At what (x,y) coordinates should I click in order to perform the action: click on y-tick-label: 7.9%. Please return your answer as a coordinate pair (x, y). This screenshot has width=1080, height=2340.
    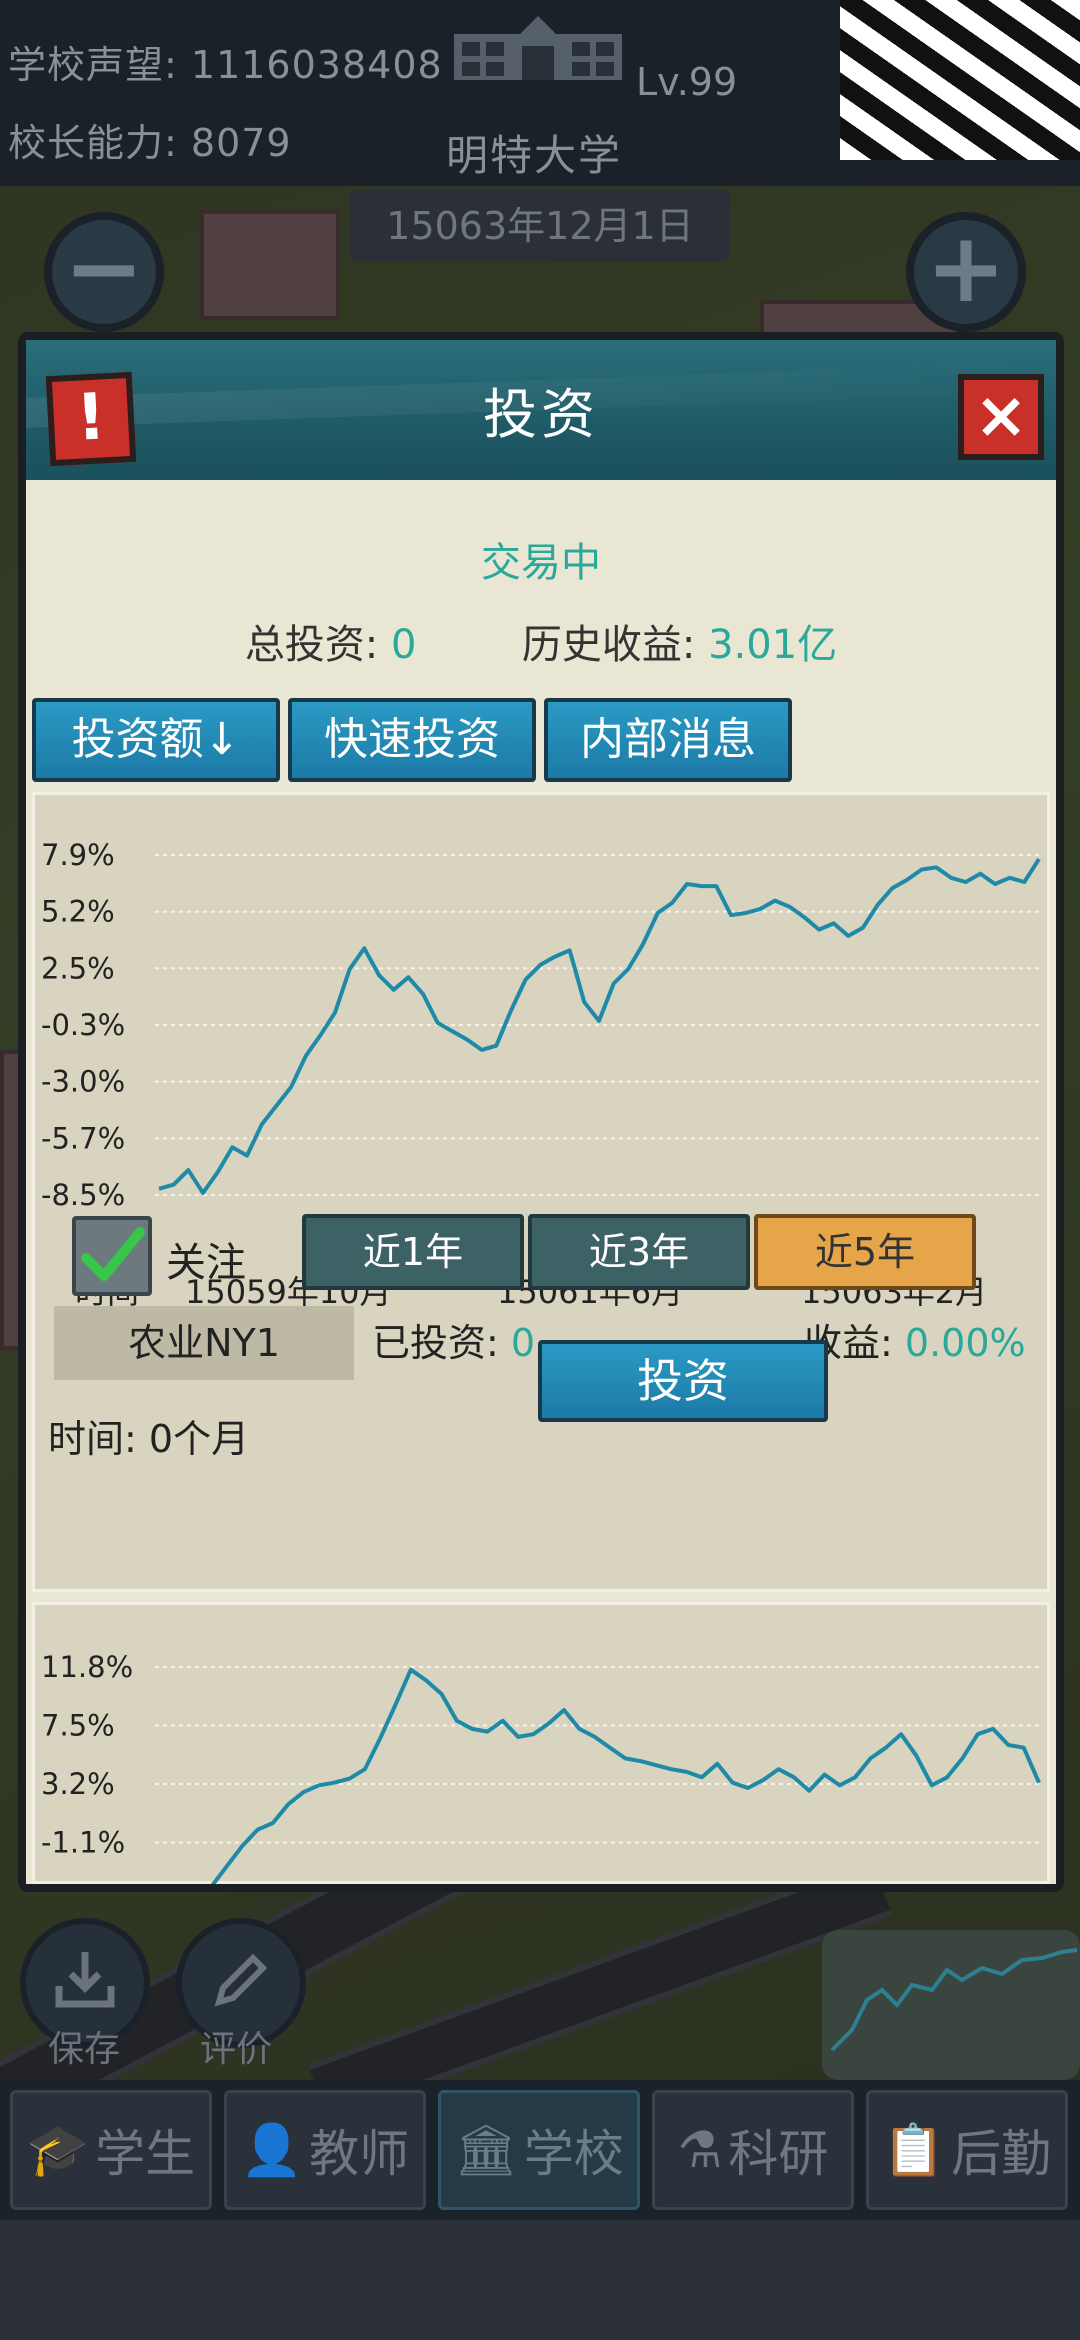
    Looking at the image, I should click on (78, 855).